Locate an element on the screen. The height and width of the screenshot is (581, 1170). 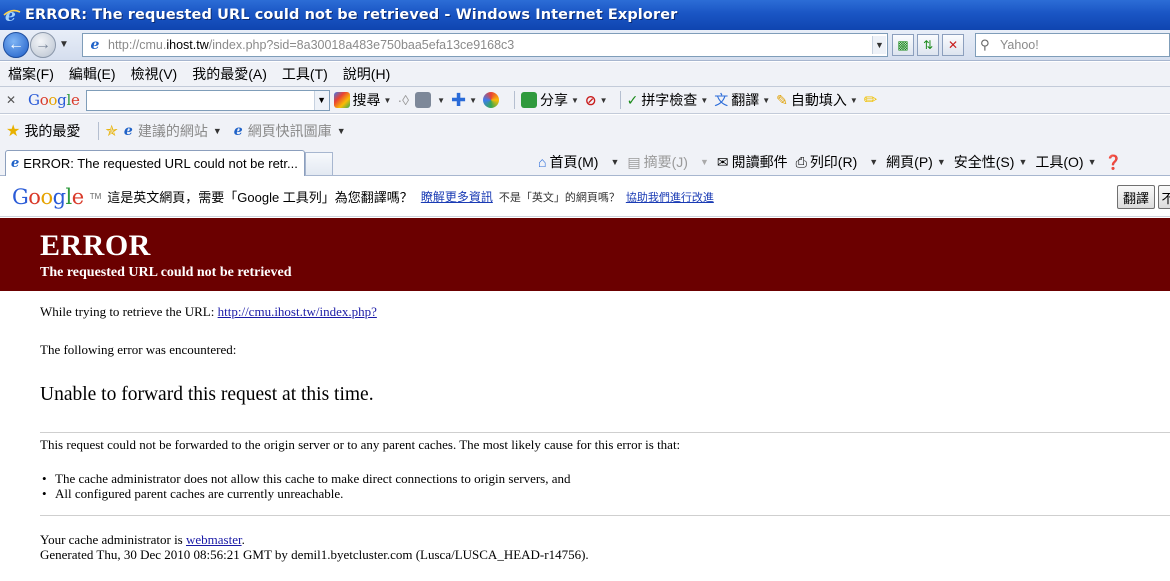
feeds-button: ▤ 摘要(J) is located at coordinates (657, 162).